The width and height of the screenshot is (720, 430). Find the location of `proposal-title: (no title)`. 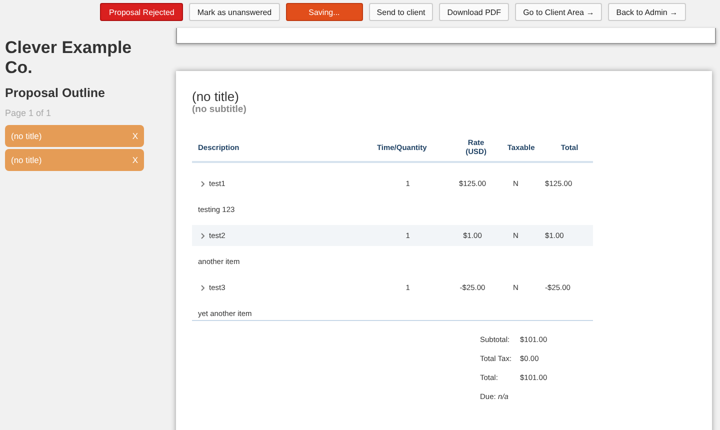

proposal-title: (no title) is located at coordinates (216, 96).